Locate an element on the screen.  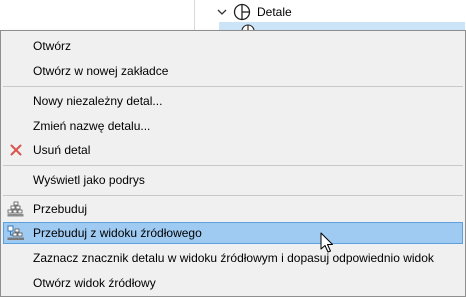
detail-marker-icon is located at coordinates (242, 12).